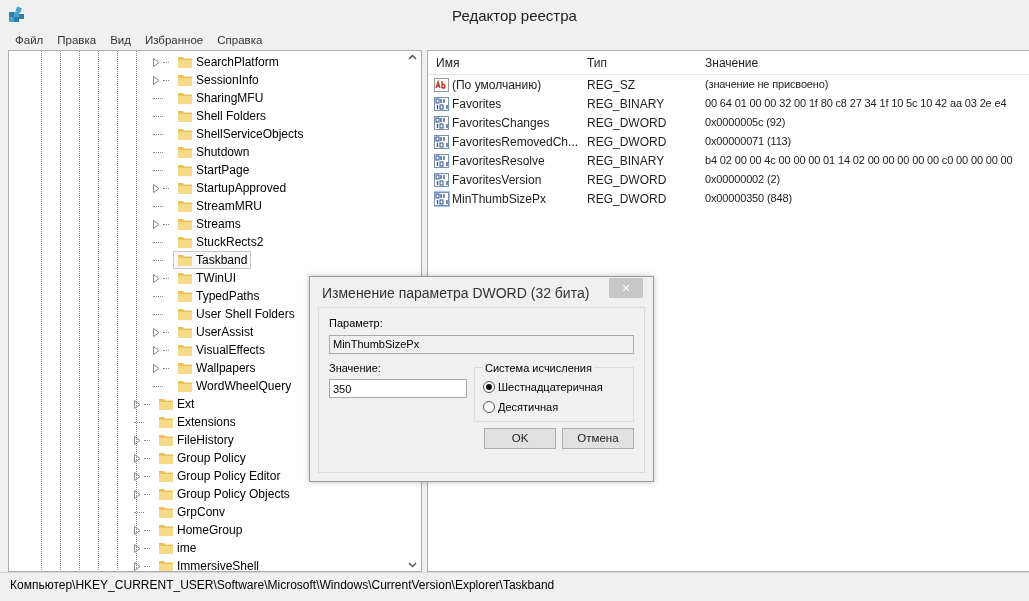 The image size is (1029, 601). What do you see at coordinates (196, 440) in the screenshot?
I see `tree-item: FileHistory` at bounding box center [196, 440].